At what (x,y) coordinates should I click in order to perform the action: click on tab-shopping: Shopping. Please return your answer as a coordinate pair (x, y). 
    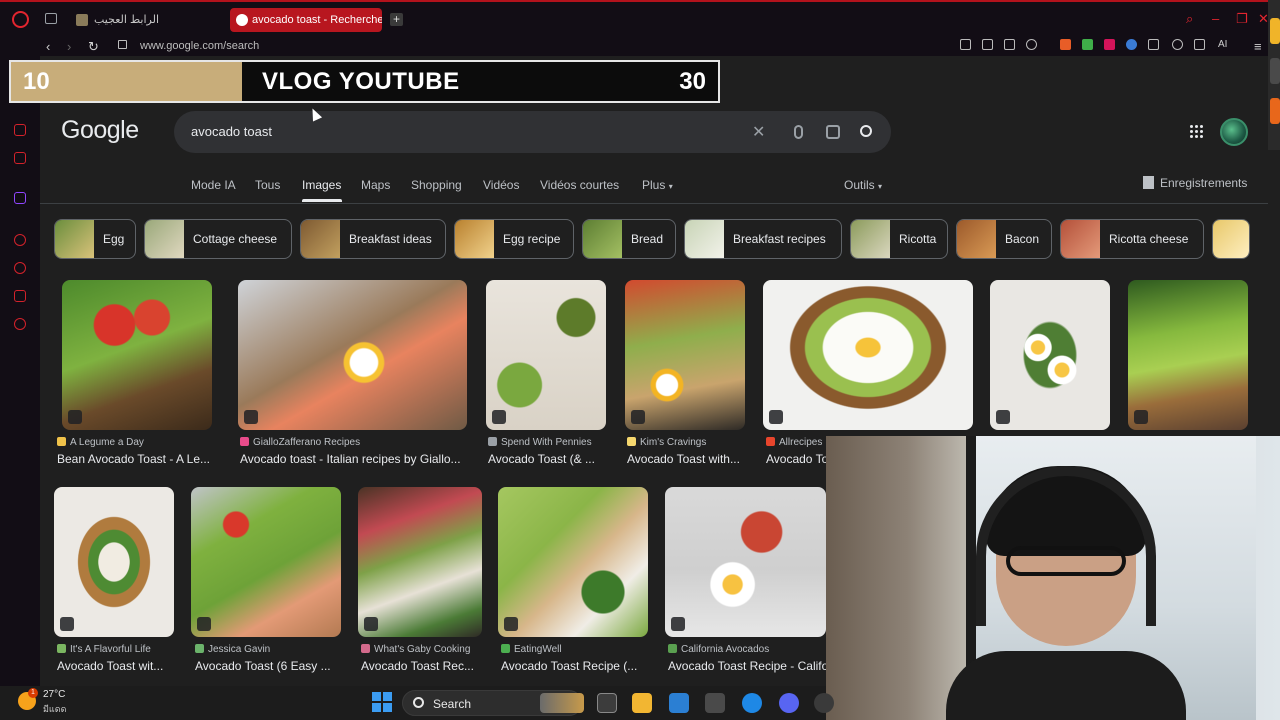
    Looking at the image, I should click on (436, 185).